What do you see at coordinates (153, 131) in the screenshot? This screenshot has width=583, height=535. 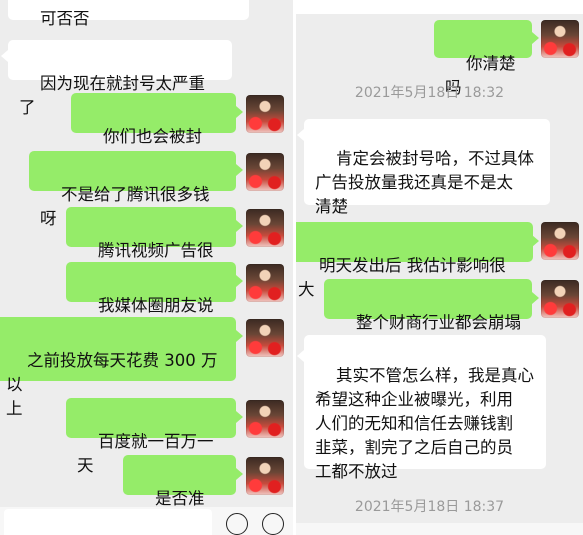 I see `outgoing-message: 你们也会被封号?` at bounding box center [153, 131].